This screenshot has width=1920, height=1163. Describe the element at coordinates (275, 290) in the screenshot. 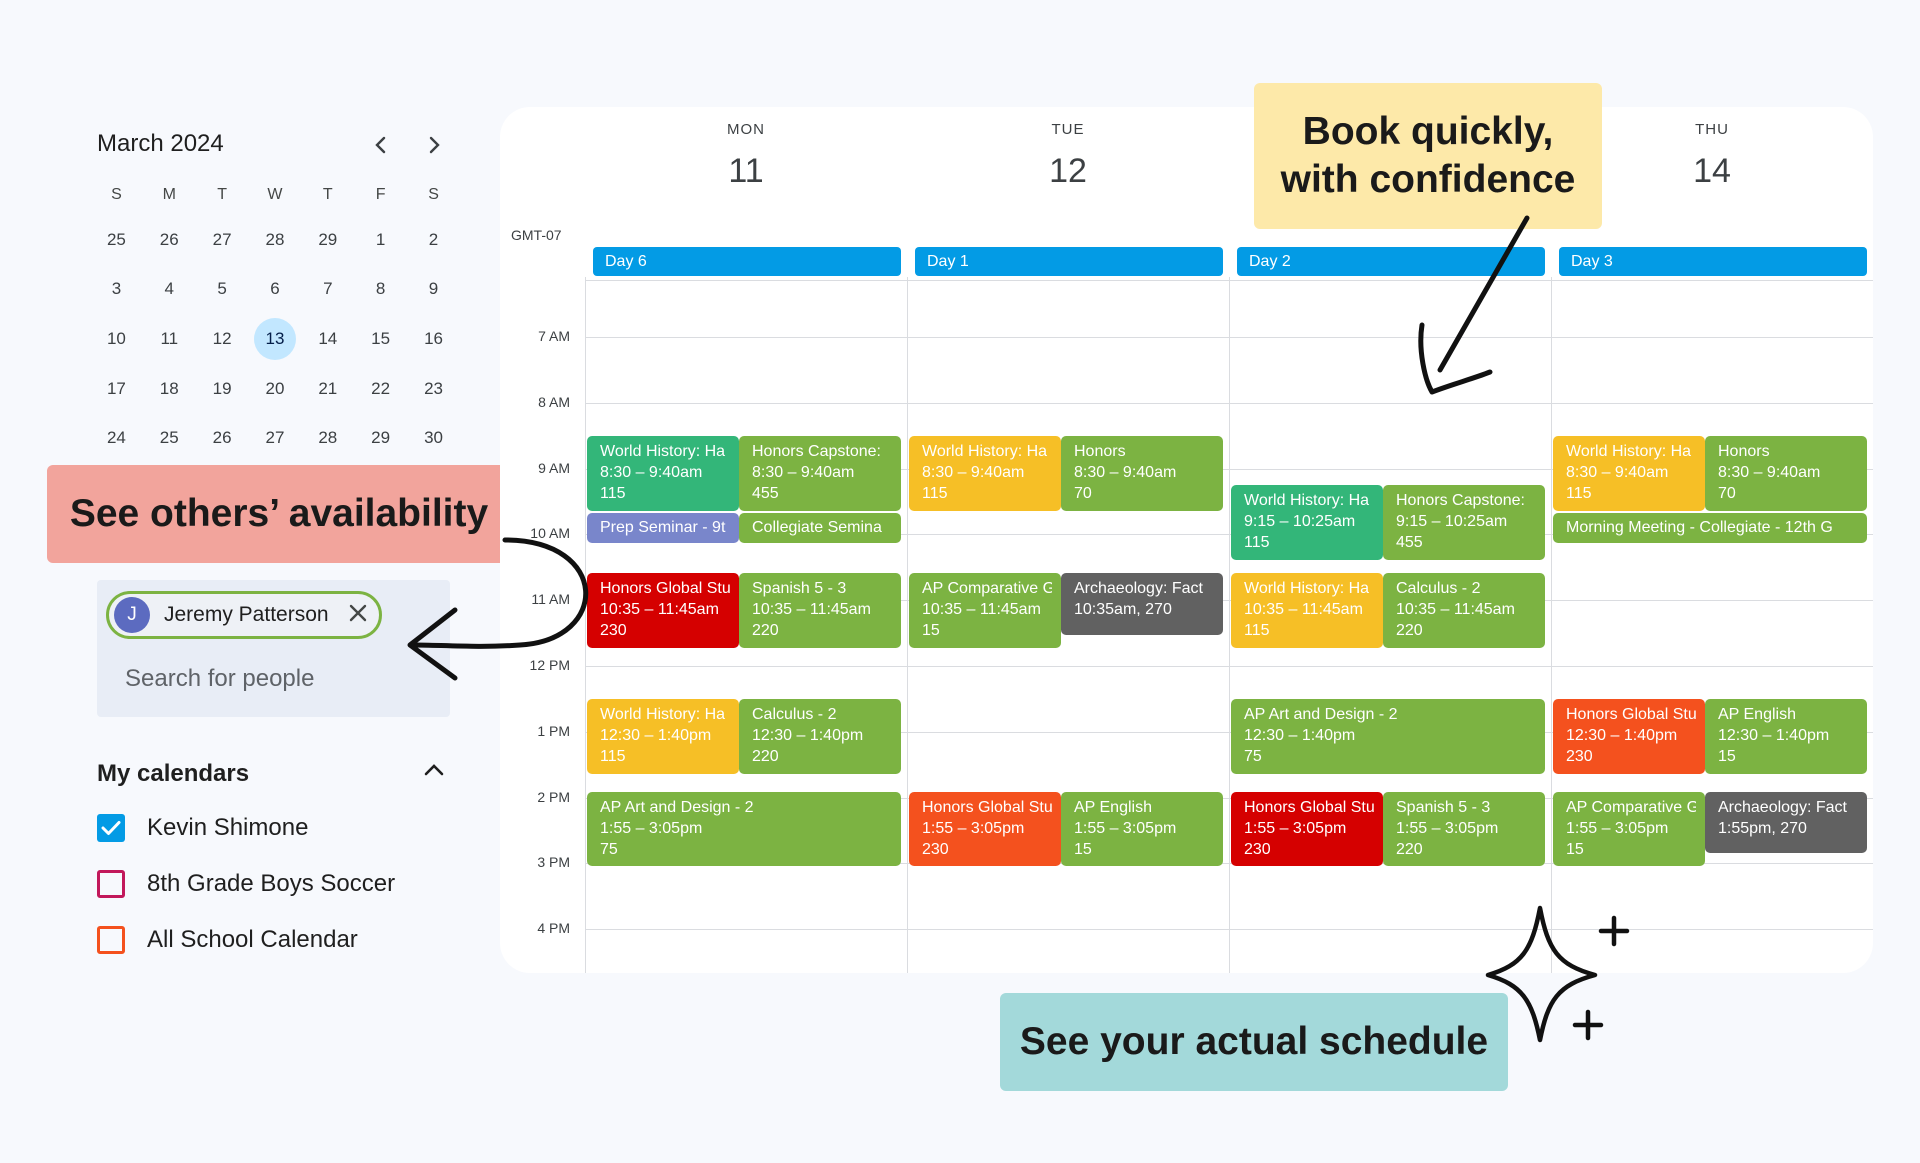

I see `mini-calendar-day: 6` at that location.